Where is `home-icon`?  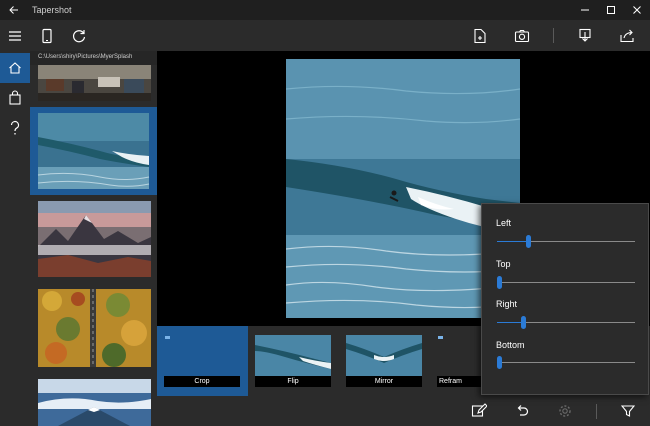 home-icon is located at coordinates (15, 68).